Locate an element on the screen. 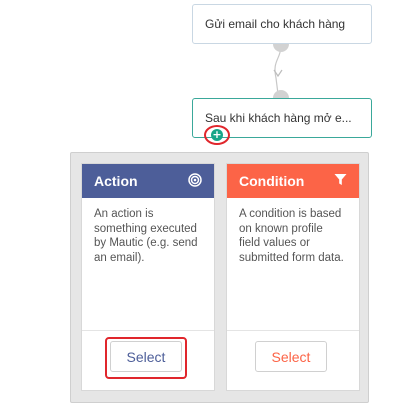 The image size is (409, 411). email-node: Gửi email cho khách hàng is located at coordinates (282, 24).